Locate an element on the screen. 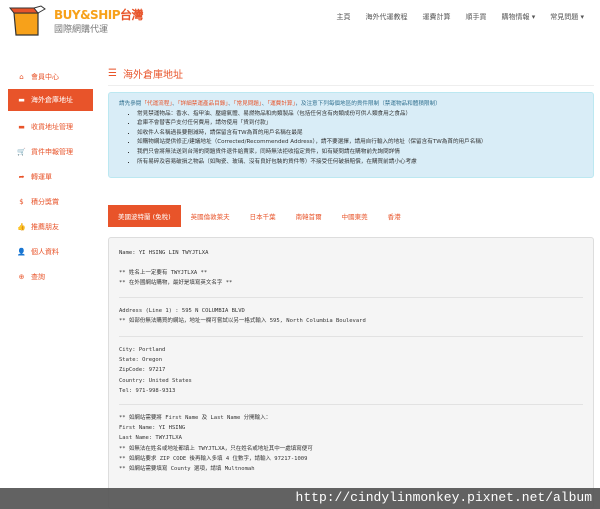 This screenshot has width=600, height=509. address-zip: ZipCode: 97217 is located at coordinates (142, 370).